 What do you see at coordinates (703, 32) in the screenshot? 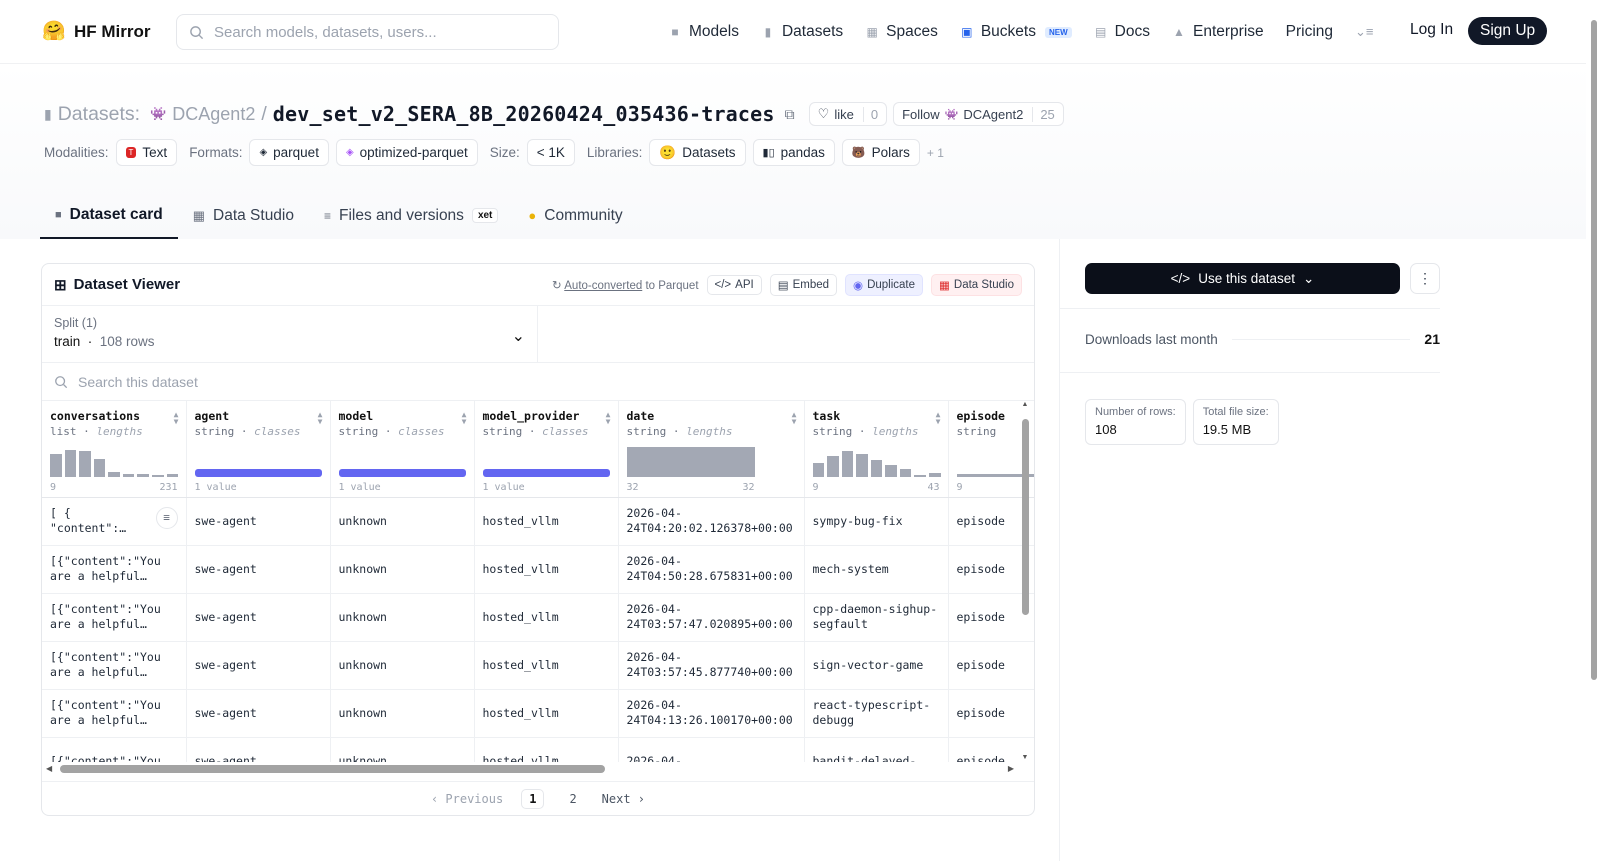
I see `nav-models: ■ Models` at bounding box center [703, 32].